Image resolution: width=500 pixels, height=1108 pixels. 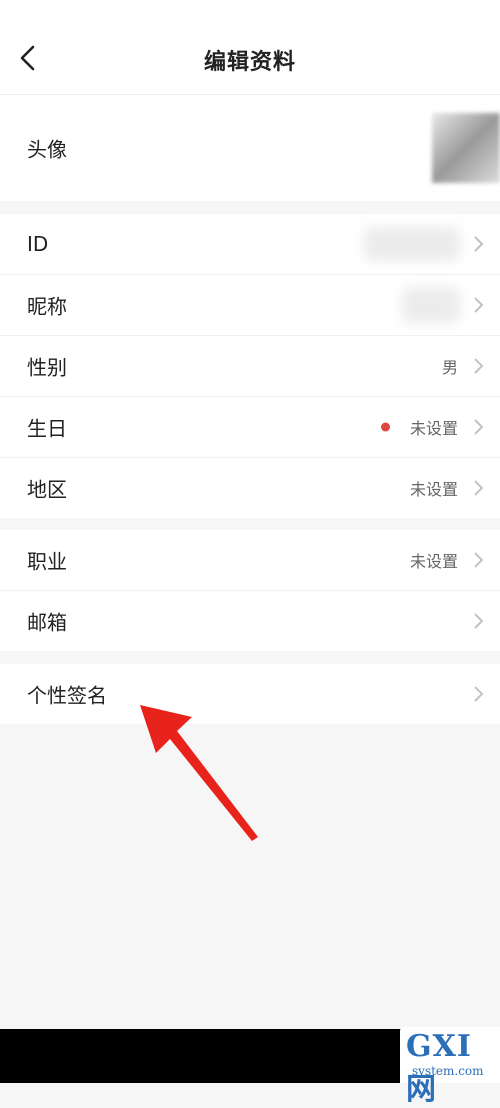 What do you see at coordinates (250, 305) in the screenshot?
I see `row-nickname: 昵称` at bounding box center [250, 305].